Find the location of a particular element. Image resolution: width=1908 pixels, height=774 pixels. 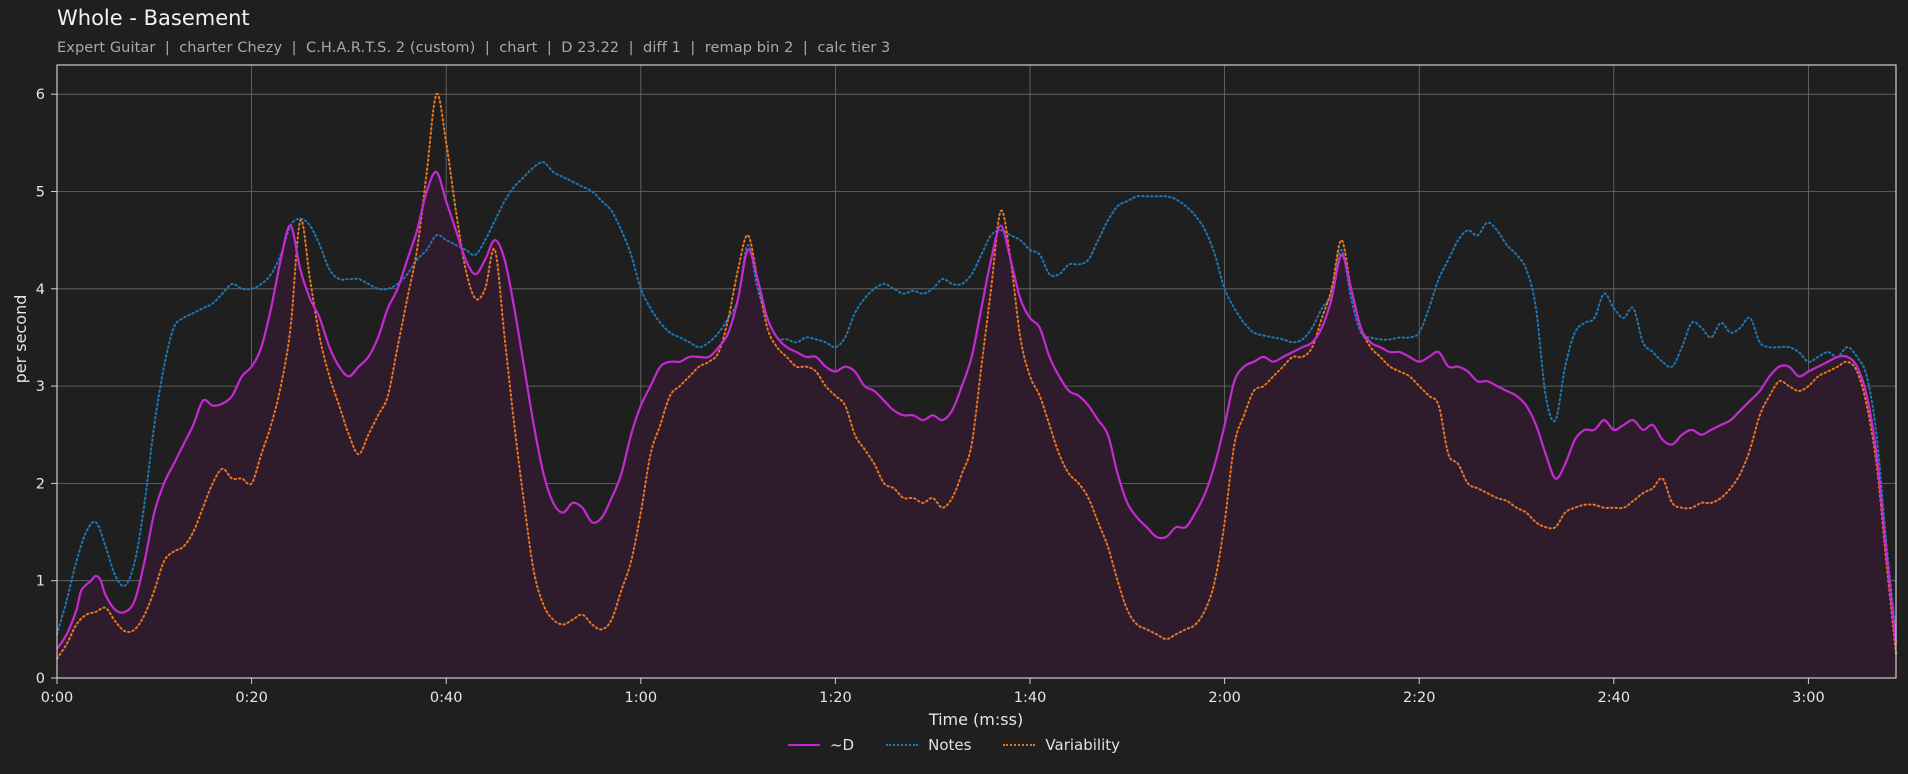

y-tick-label: 5 is located at coordinates (40, 192).